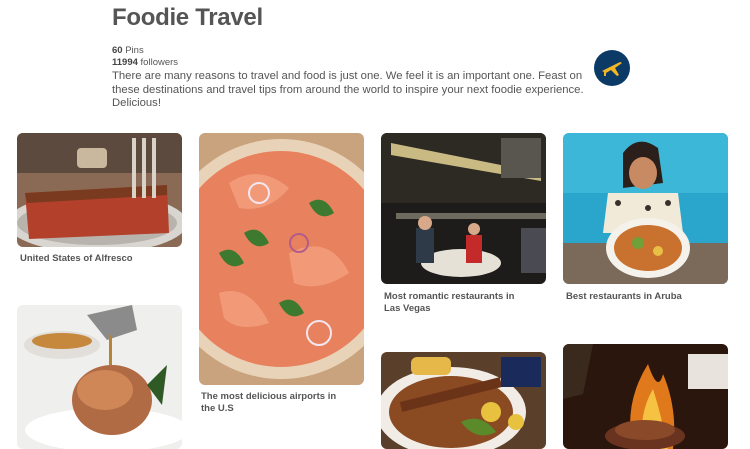  What do you see at coordinates (117, 50) in the screenshot?
I see `pins-count: 60` at bounding box center [117, 50].